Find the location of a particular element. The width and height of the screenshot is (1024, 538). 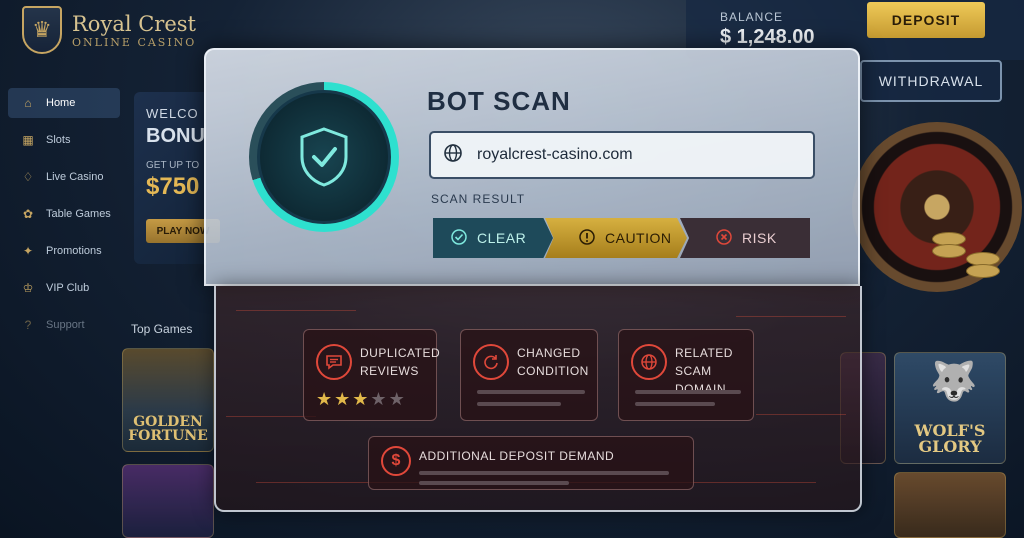

sidebar-item-support: ? Support is located at coordinates (64, 325).